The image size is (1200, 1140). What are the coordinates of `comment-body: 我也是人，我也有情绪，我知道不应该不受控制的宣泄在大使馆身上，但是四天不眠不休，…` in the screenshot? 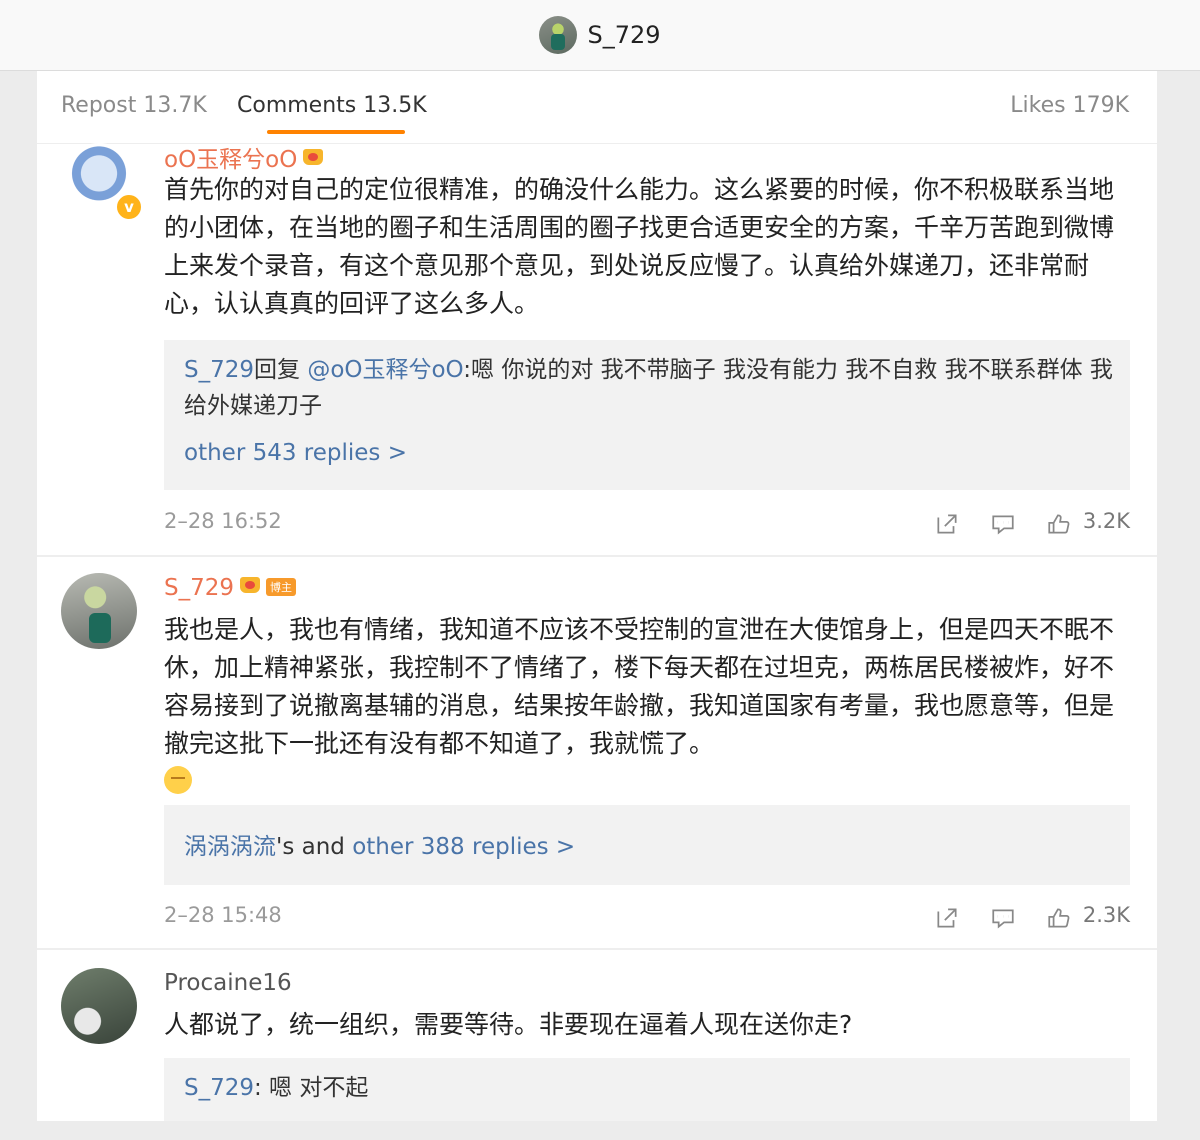 It's located at (639, 686).